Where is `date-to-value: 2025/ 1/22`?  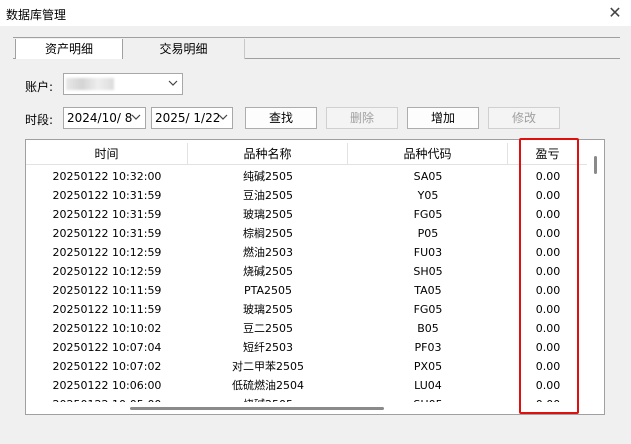 date-to-value: 2025/ 1/22 is located at coordinates (188, 118).